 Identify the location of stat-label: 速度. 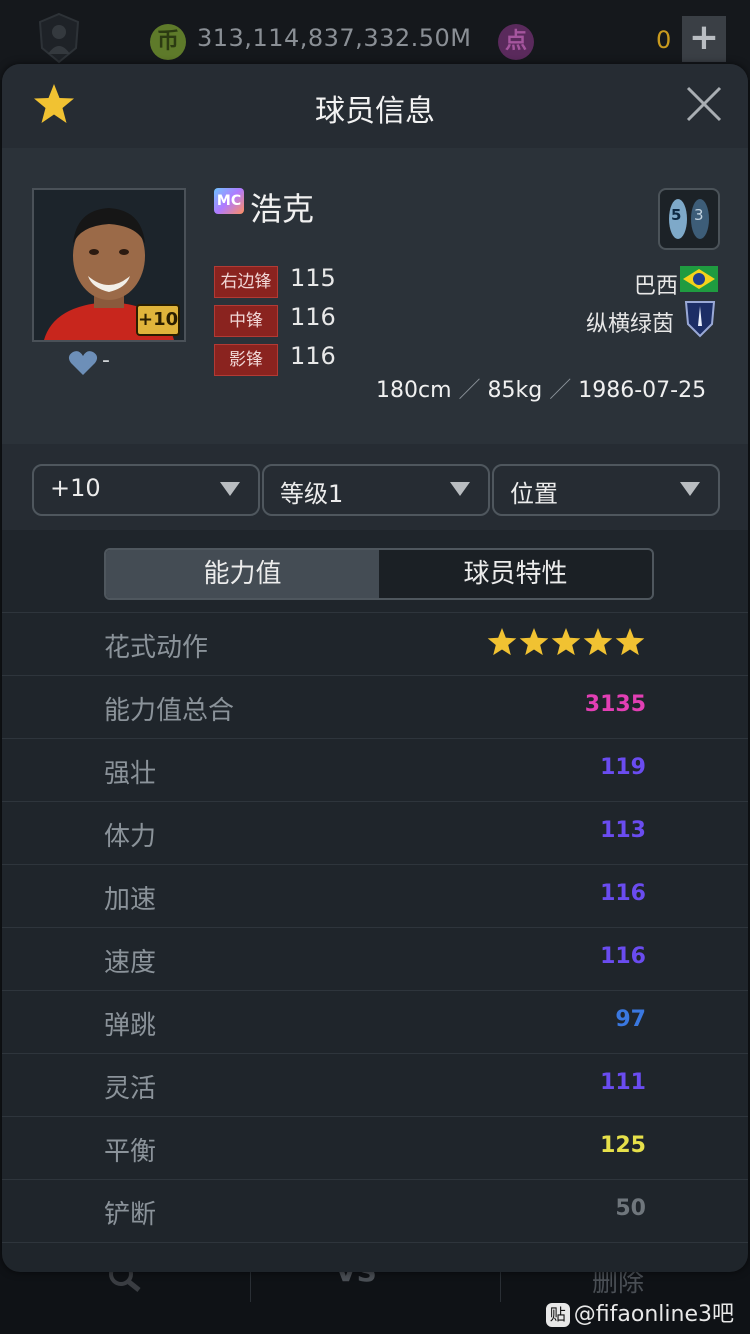
(130, 963).